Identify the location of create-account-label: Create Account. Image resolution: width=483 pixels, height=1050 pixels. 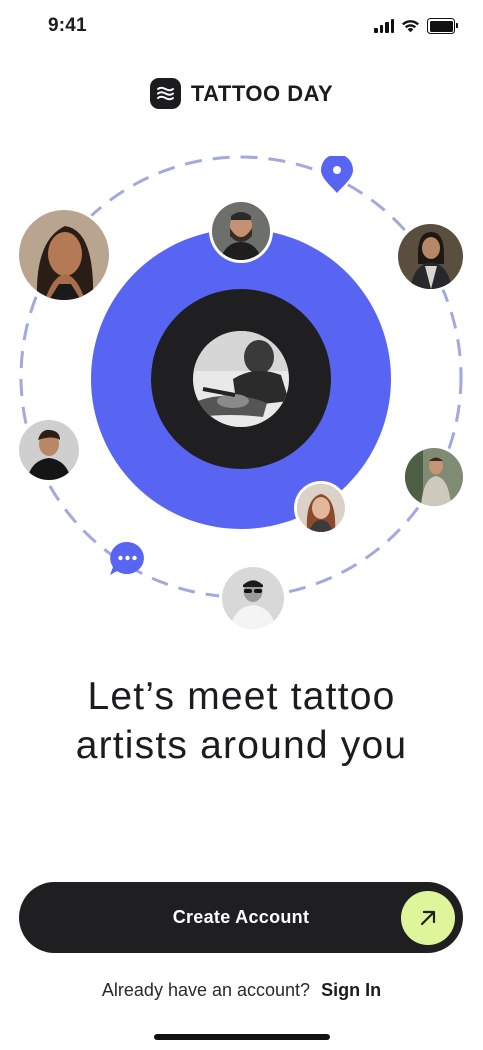
(241, 917).